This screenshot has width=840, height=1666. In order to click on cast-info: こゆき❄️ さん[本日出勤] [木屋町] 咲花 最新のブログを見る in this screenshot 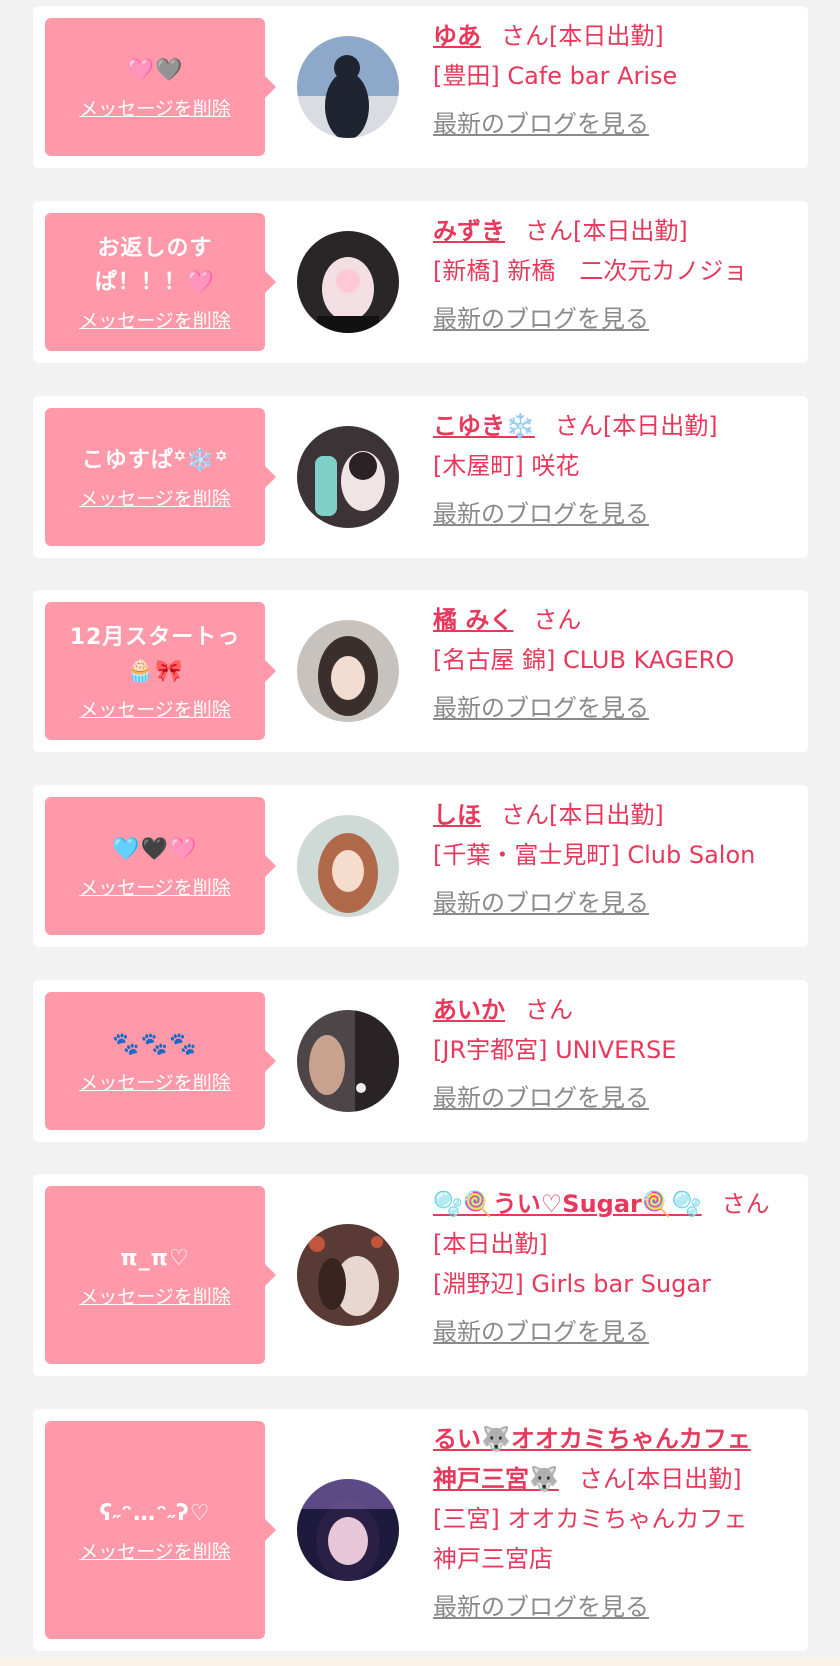, I will do `click(623, 470)`.